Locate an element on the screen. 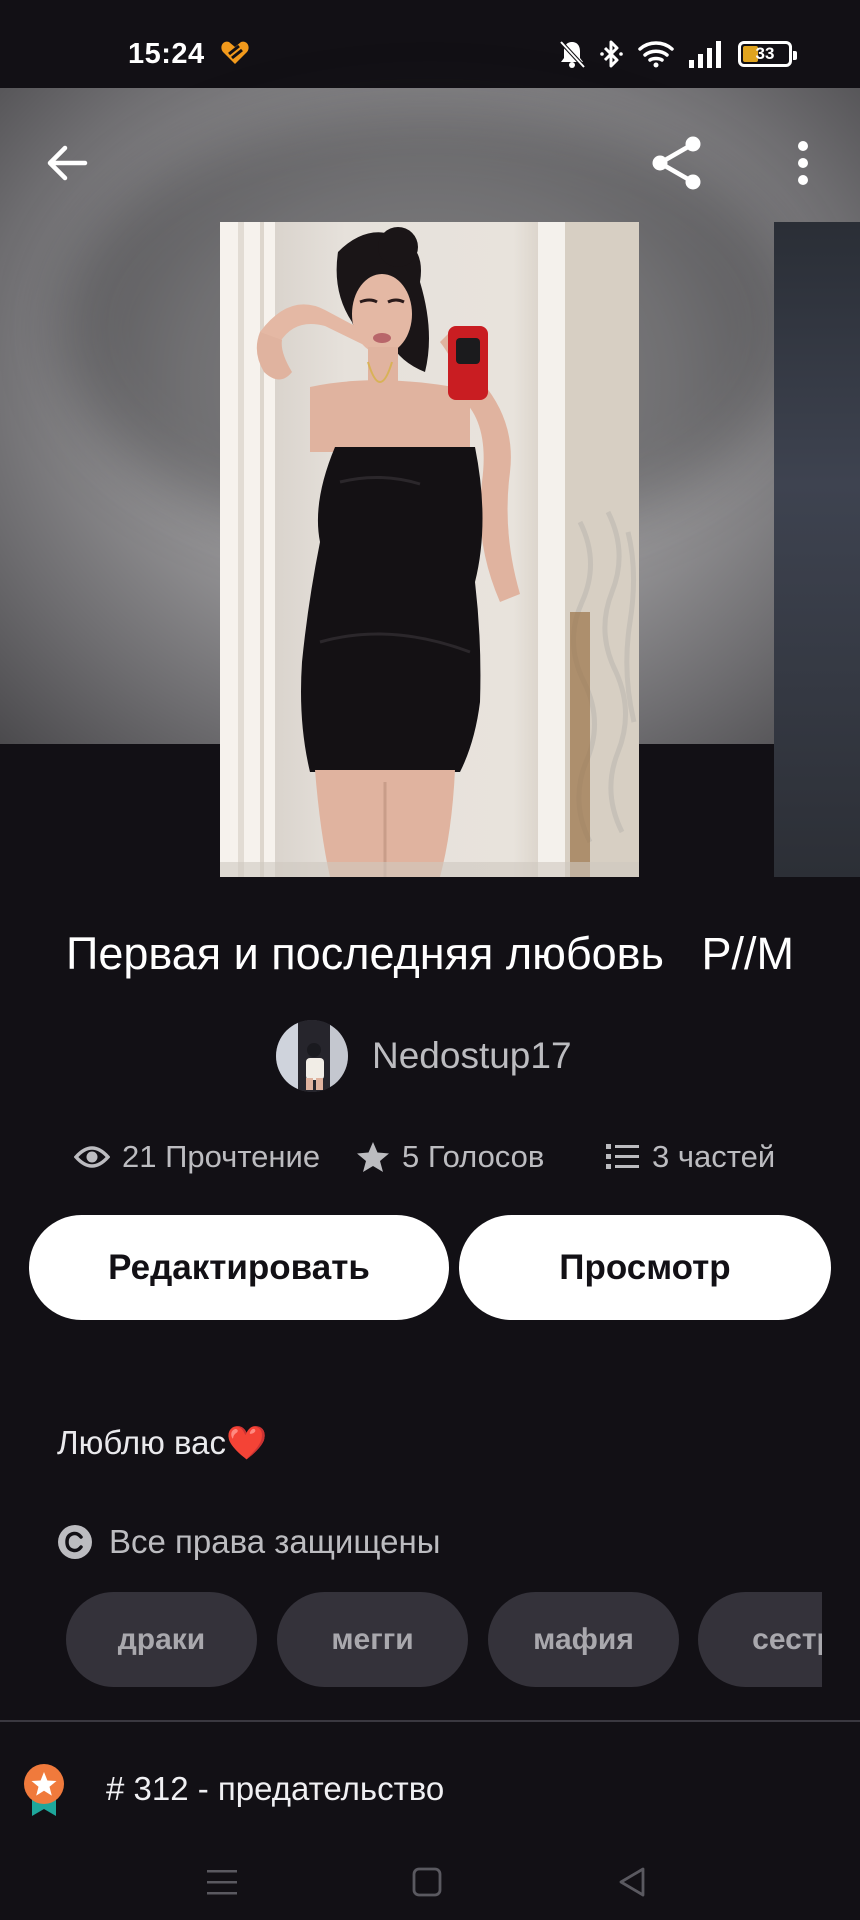 The image size is (860, 1920). share-button is located at coordinates (677, 163).